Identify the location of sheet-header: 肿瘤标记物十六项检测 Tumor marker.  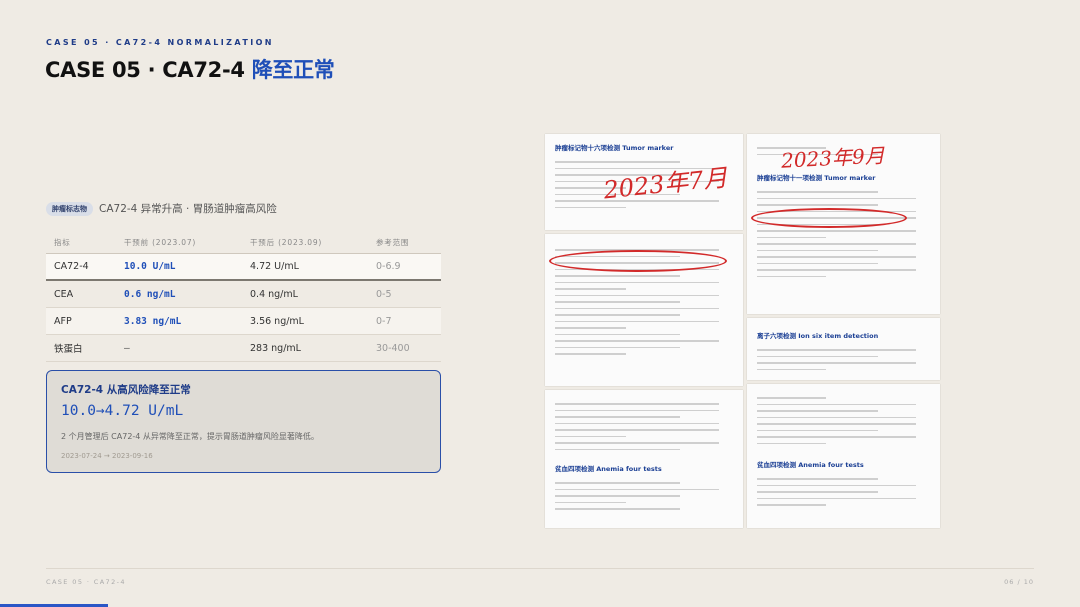
(614, 148).